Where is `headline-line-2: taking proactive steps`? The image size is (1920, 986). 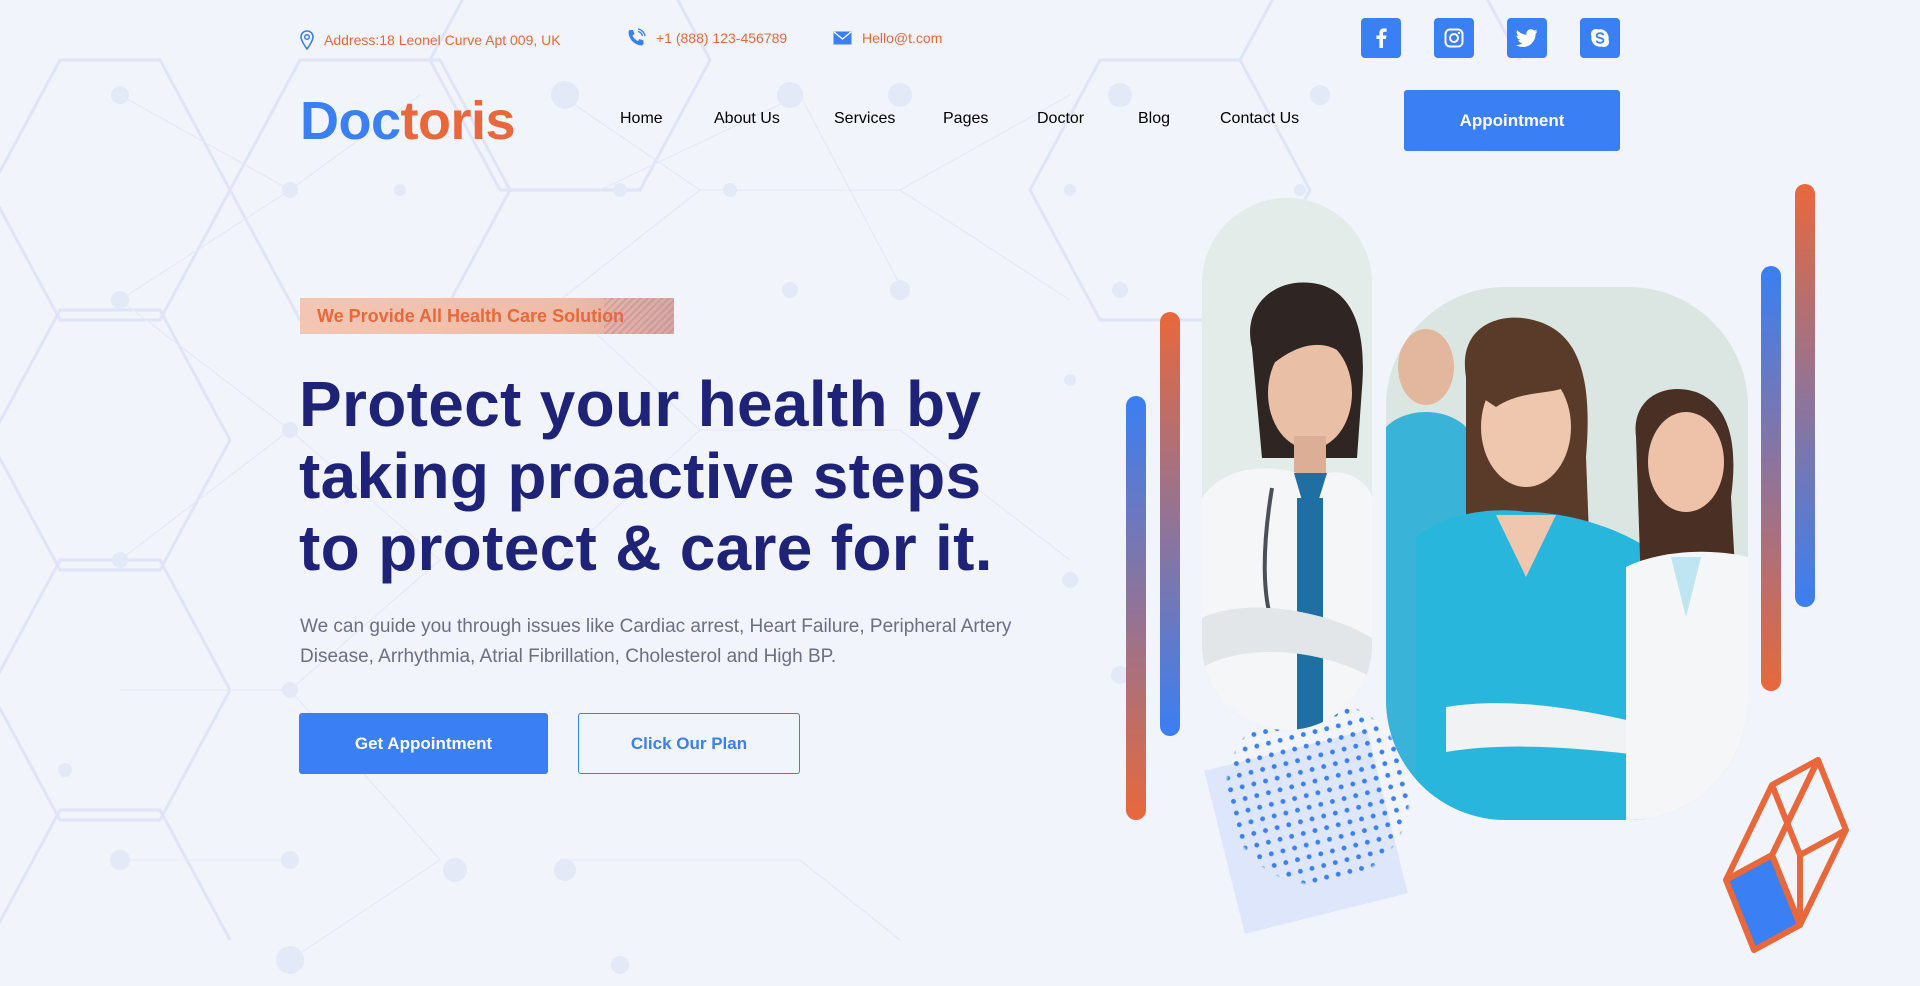 headline-line-2: taking proactive steps is located at coordinates (640, 476).